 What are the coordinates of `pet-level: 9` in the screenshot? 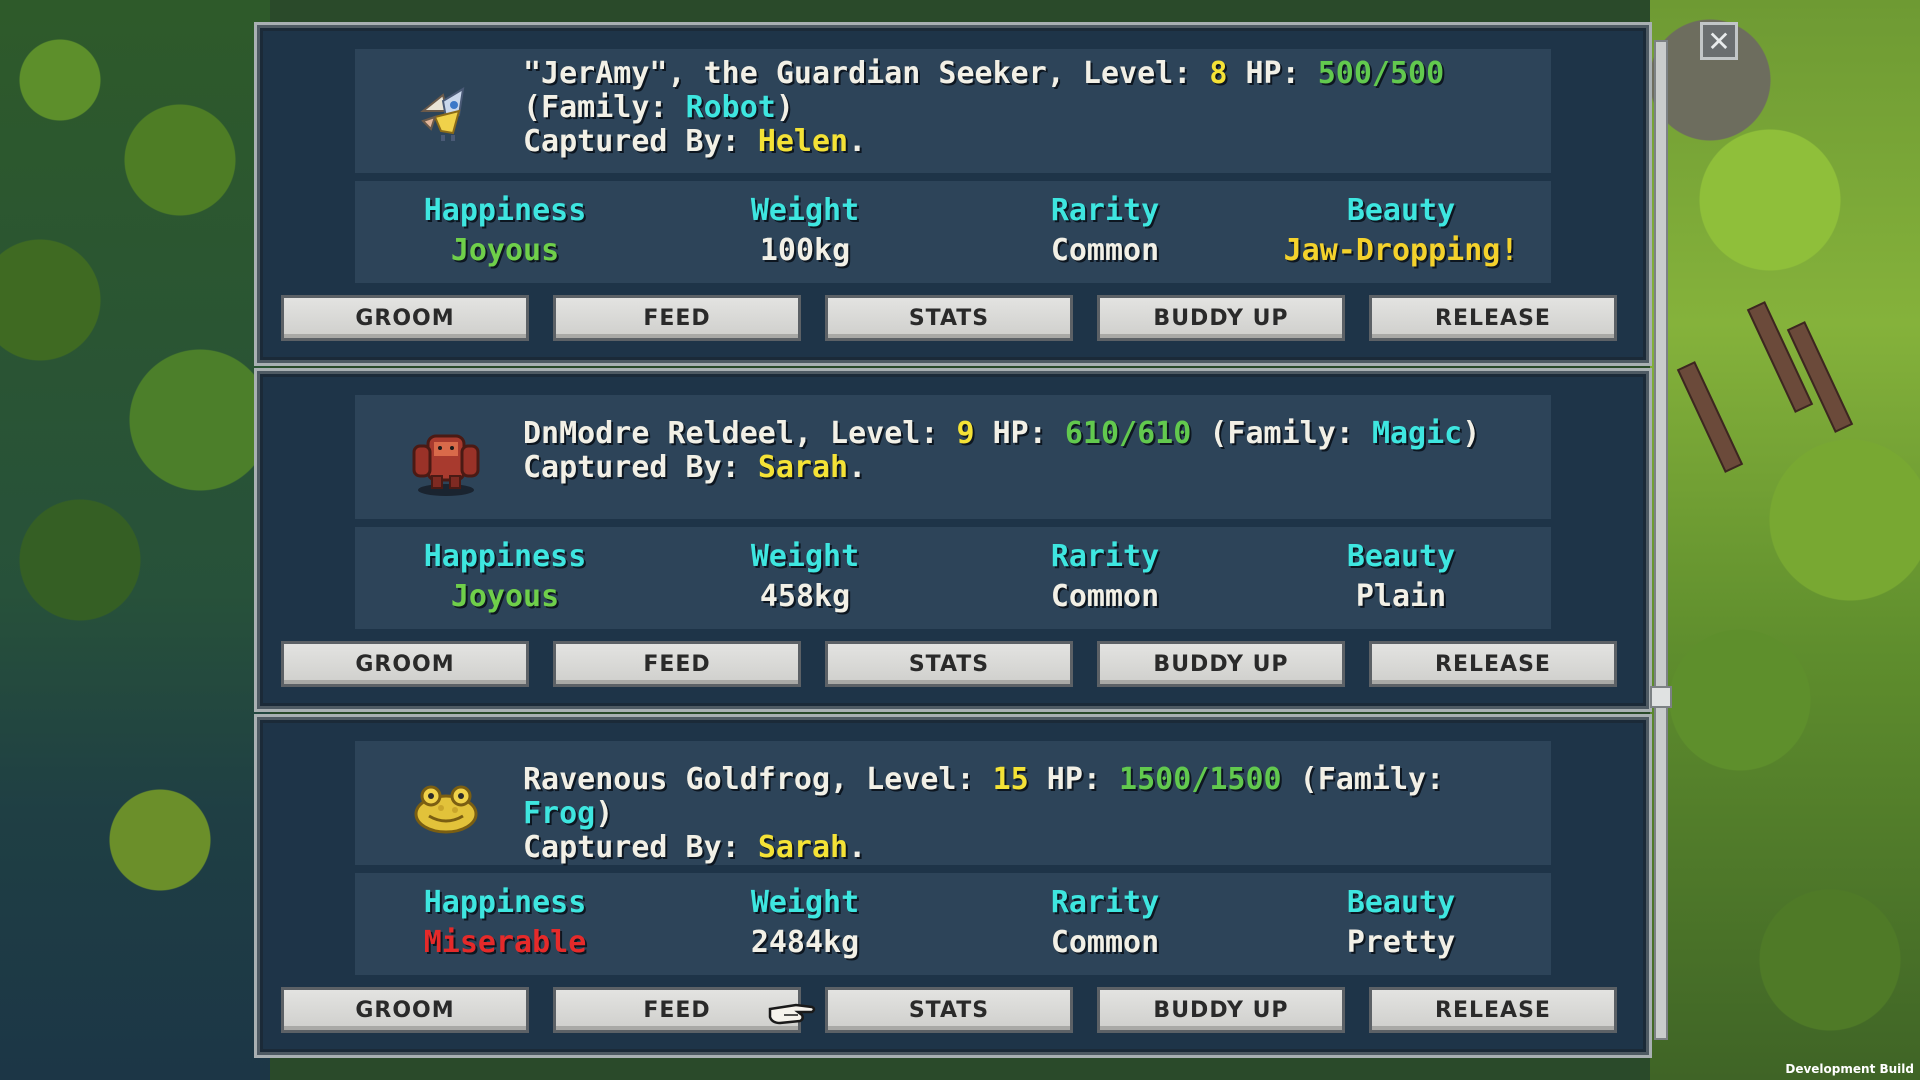 It's located at (965, 433).